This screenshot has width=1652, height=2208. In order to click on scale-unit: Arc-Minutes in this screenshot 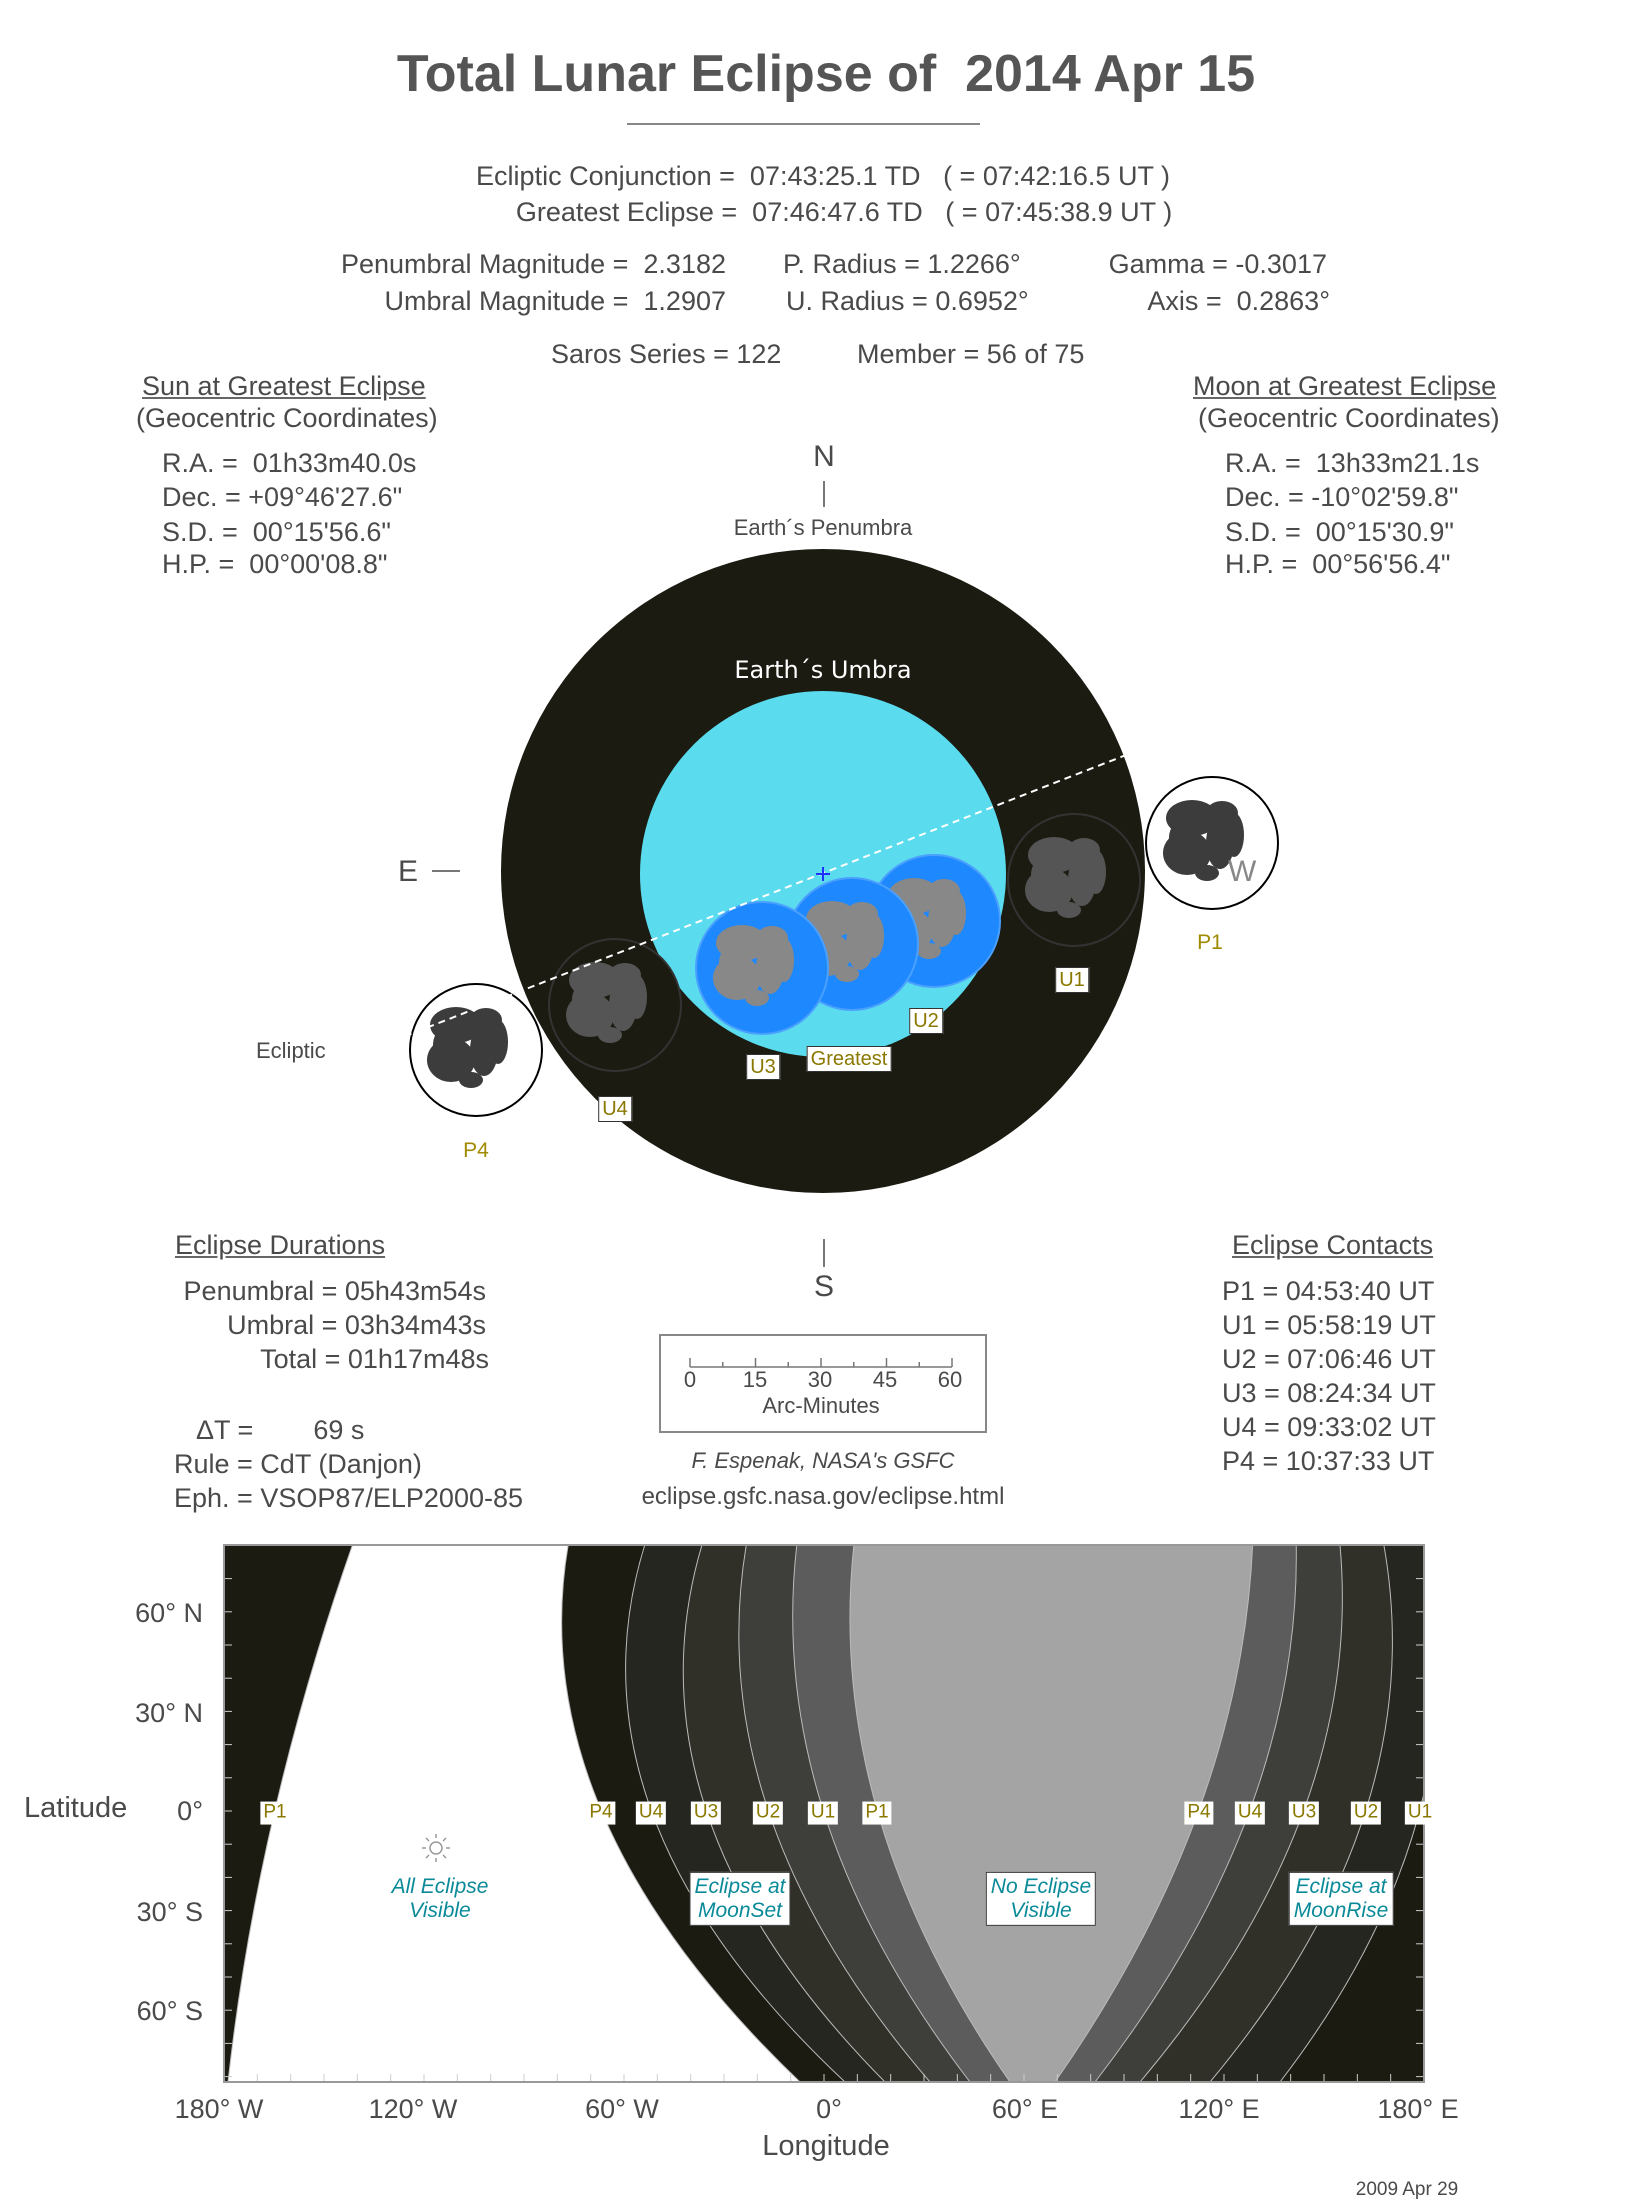, I will do `click(821, 1405)`.